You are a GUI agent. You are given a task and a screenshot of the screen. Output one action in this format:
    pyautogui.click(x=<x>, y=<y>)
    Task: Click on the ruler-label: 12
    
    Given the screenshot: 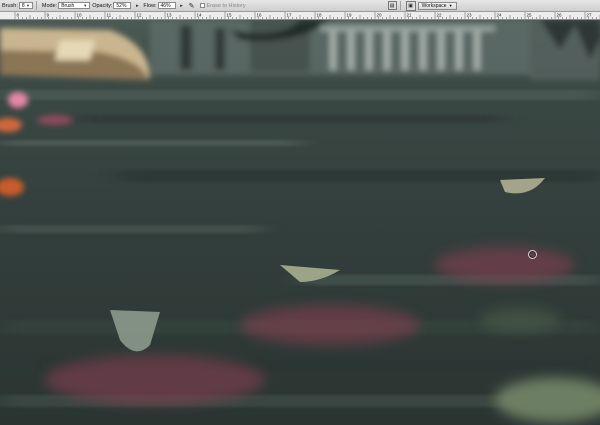 What is the action you would take?
    pyautogui.click(x=140, y=15)
    